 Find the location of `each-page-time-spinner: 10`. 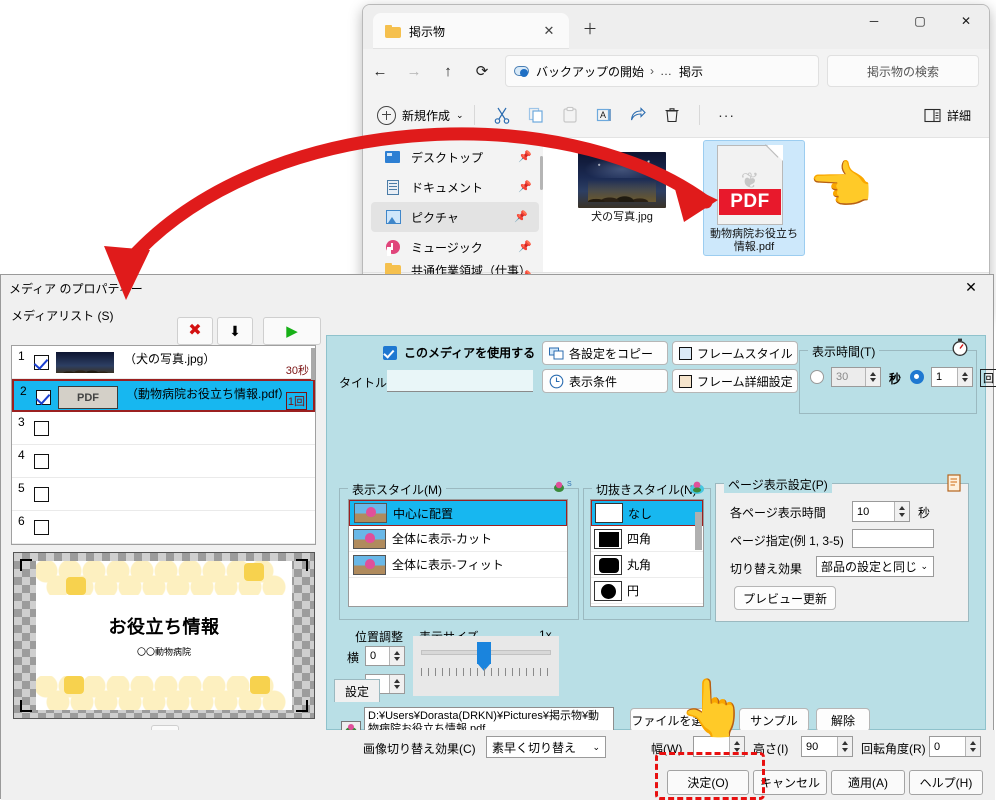

each-page-time-spinner: 10 is located at coordinates (881, 511).